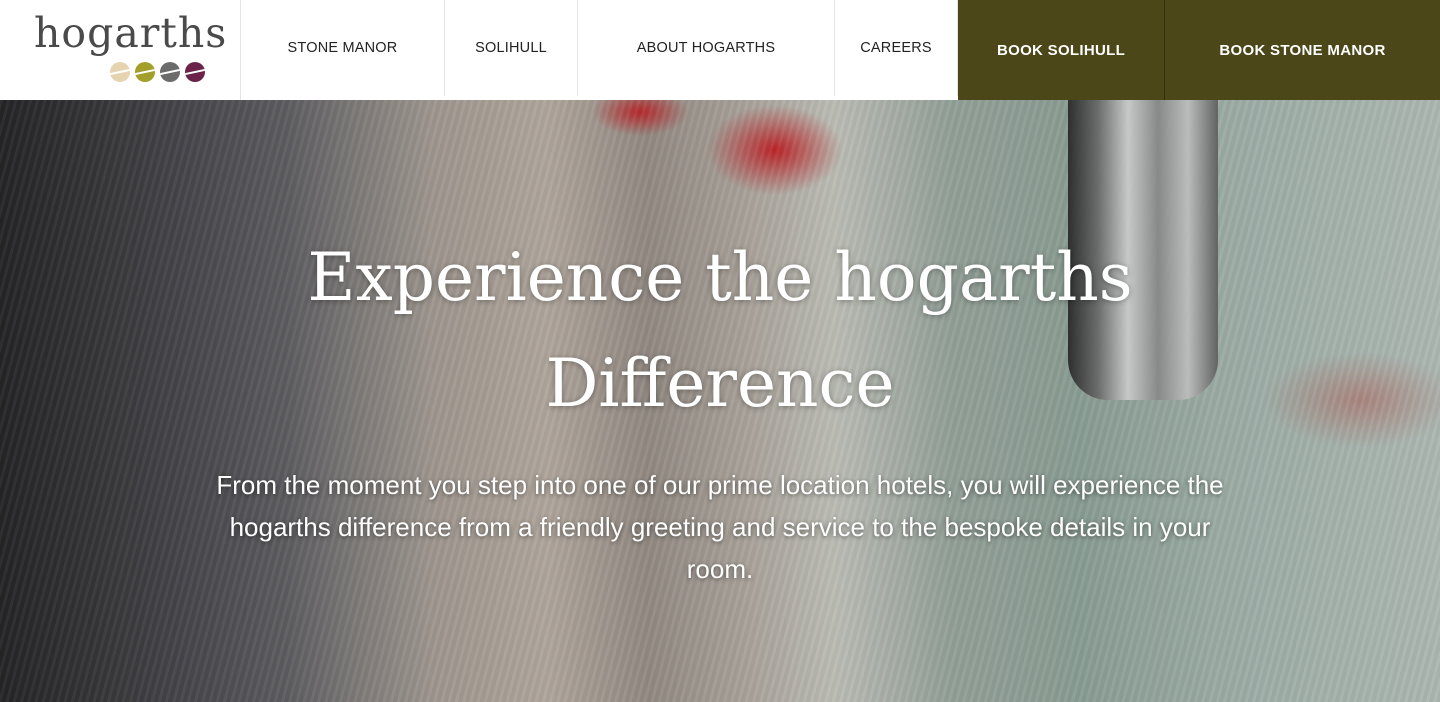 This screenshot has width=1440, height=702. I want to click on hero-body-line-3: room., so click(720, 569).